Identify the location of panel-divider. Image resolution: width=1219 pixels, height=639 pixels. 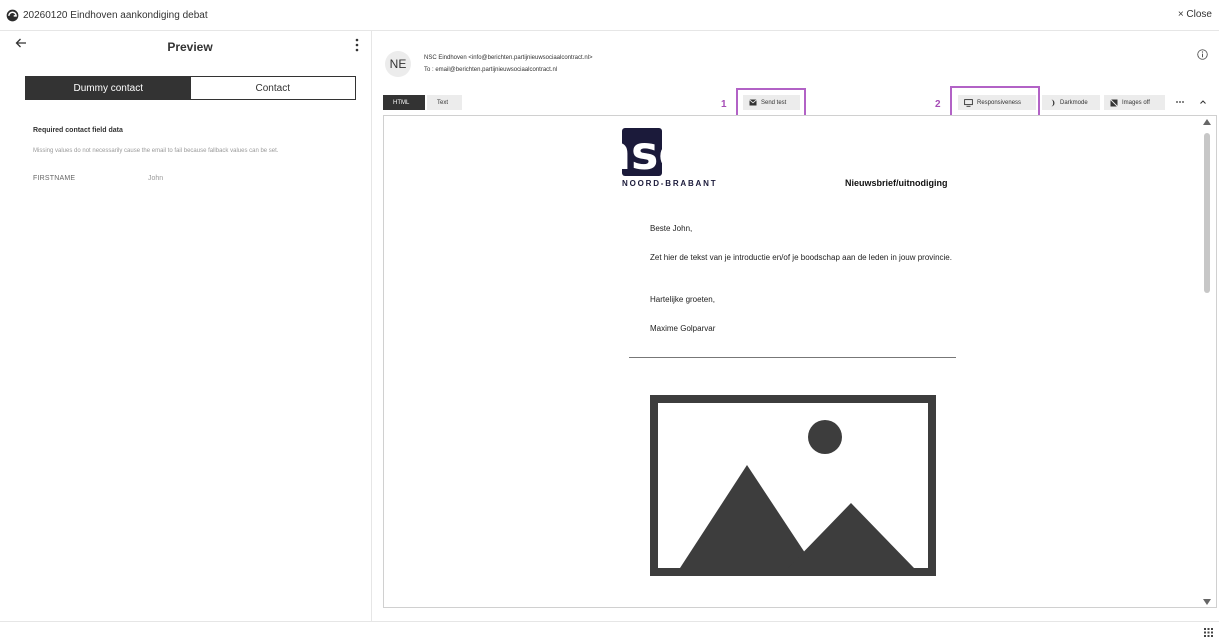
(371, 326).